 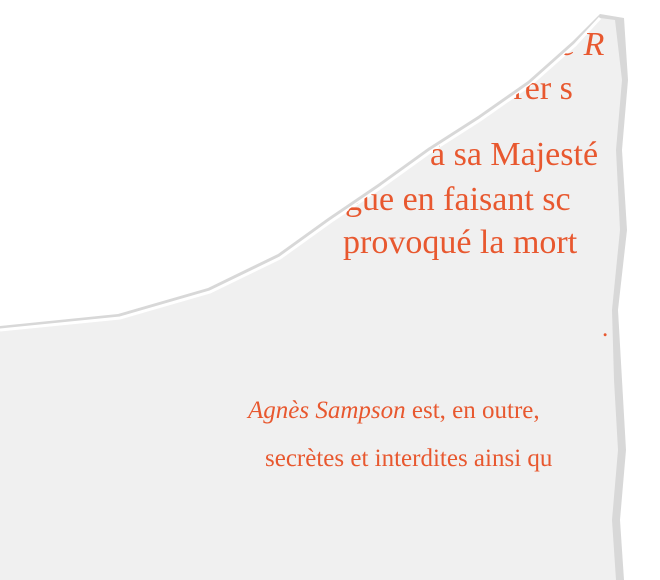 I want to click on text-line-3: à sa Majesté, so click(x=514, y=154).